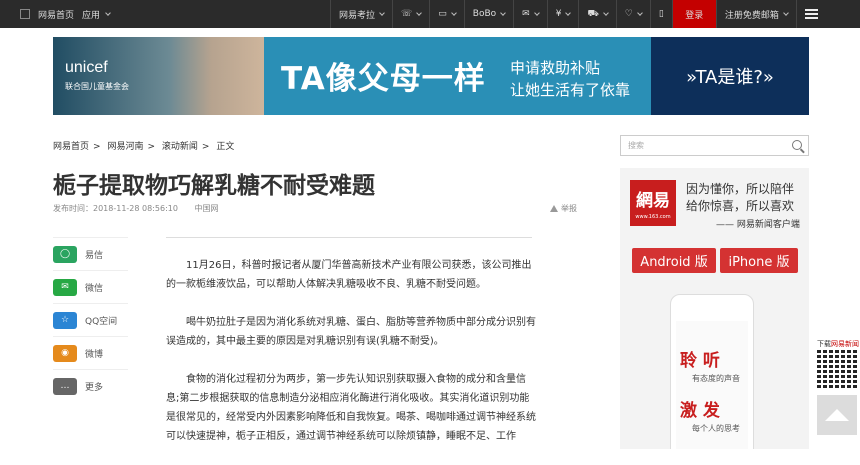 The image size is (860, 465). Describe the element at coordinates (91, 15) in the screenshot. I see `apps-label: 应用` at that location.